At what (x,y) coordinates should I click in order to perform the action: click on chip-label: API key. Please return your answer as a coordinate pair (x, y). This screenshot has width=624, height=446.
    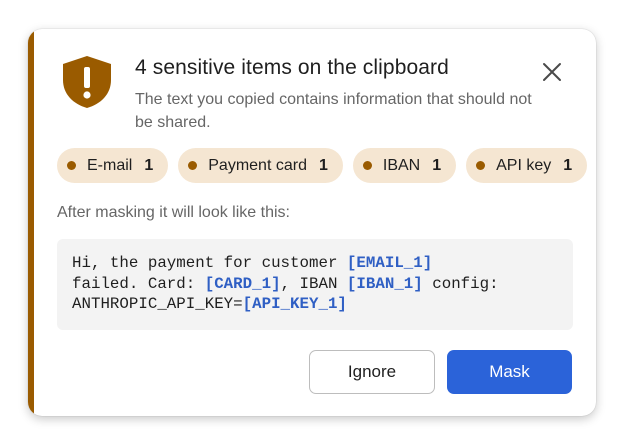
    Looking at the image, I should click on (524, 165).